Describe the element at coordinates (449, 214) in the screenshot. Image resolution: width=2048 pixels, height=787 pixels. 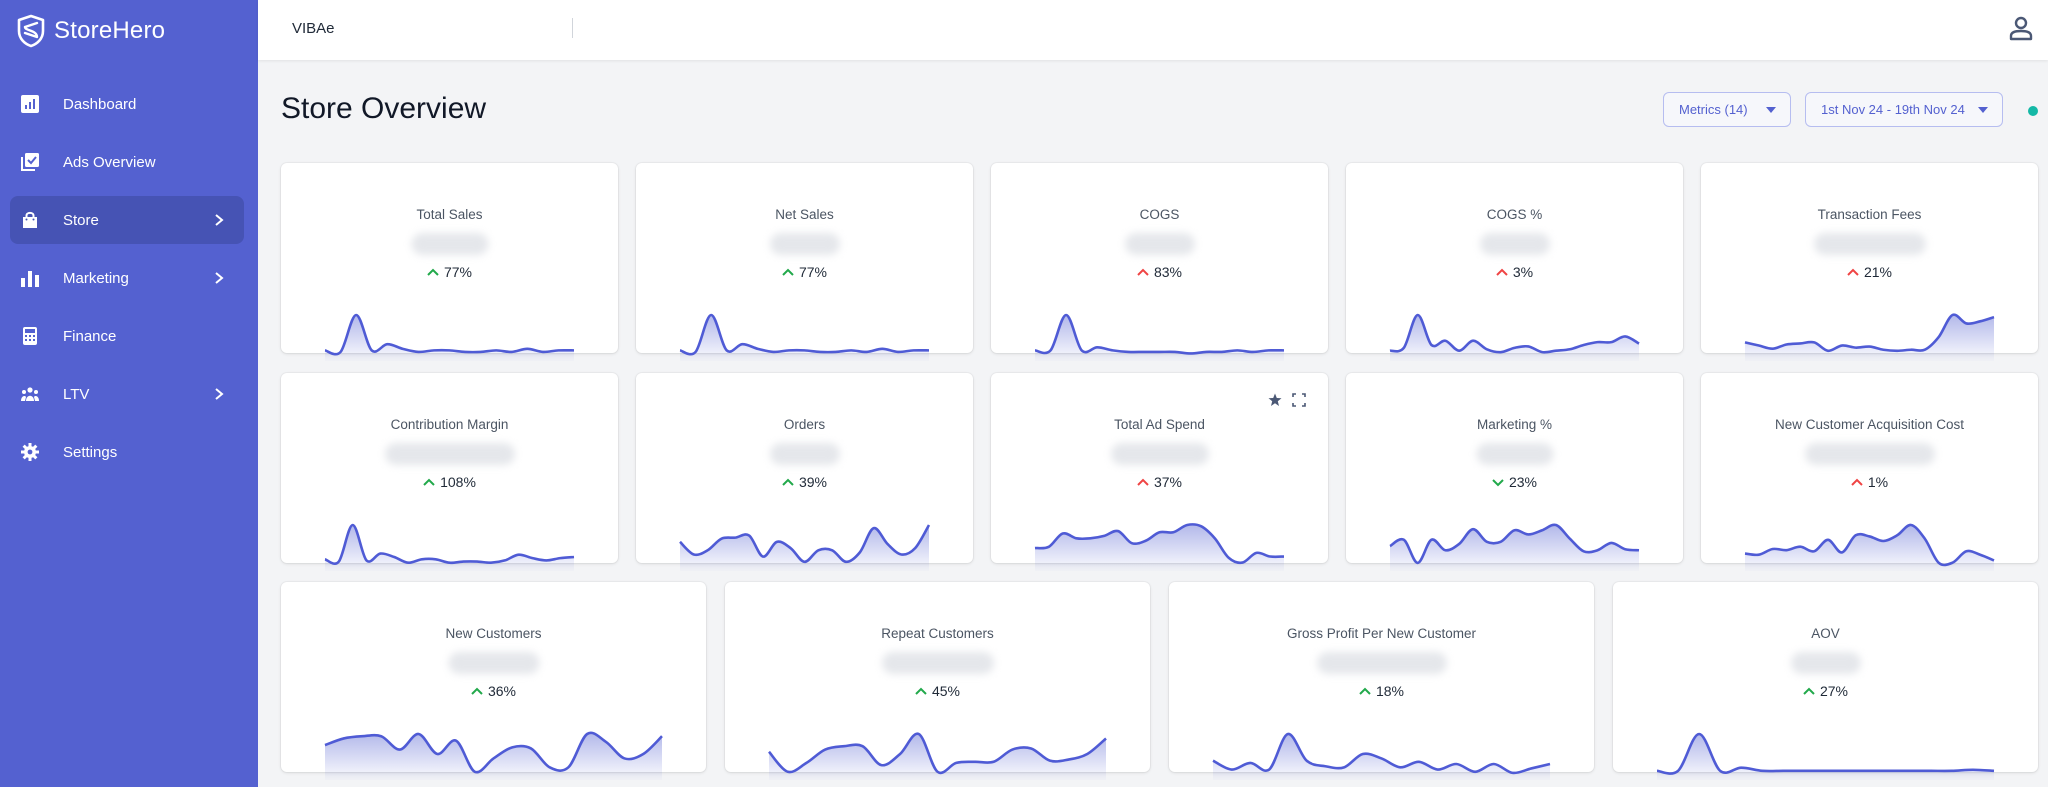
I see `metric-title: Total Sales` at that location.